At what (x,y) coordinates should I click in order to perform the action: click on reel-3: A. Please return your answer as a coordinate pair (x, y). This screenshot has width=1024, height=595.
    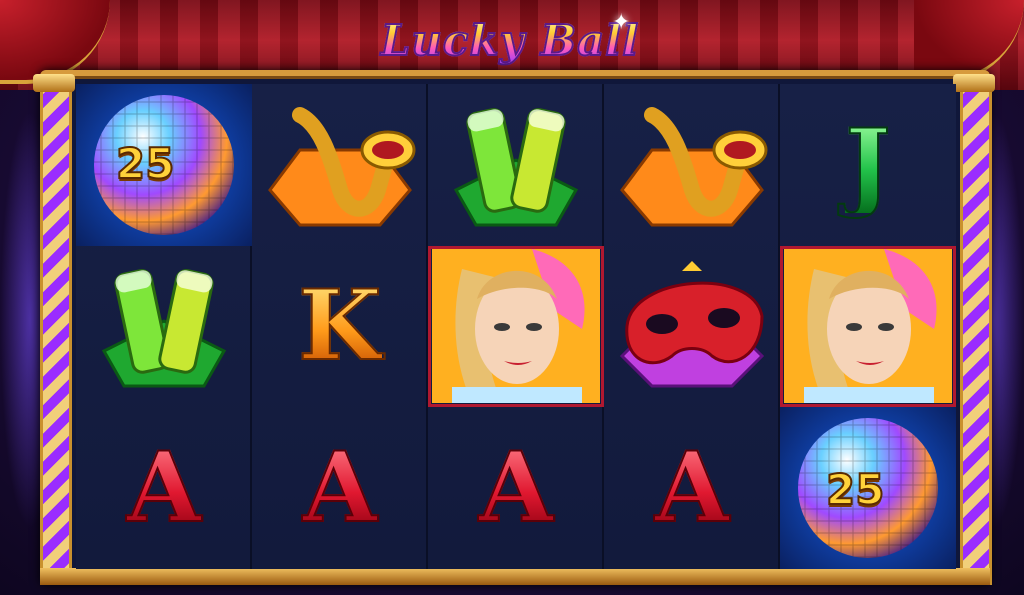
    Looking at the image, I should click on (516, 326).